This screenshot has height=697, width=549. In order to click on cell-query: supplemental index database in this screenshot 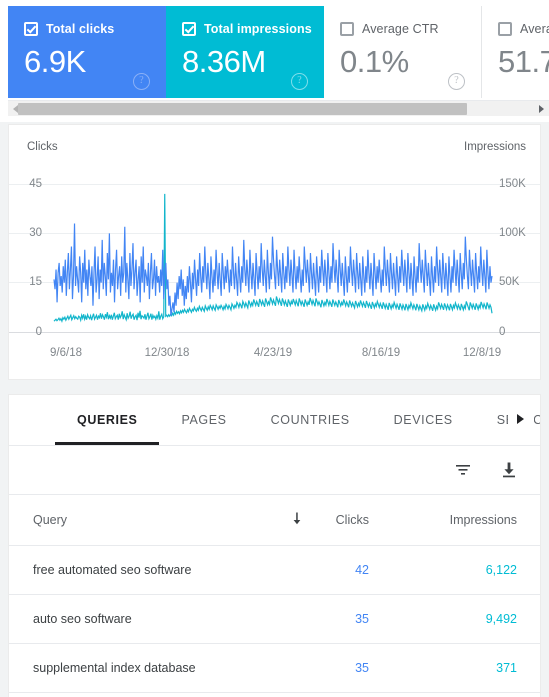, I will do `click(114, 668)`.